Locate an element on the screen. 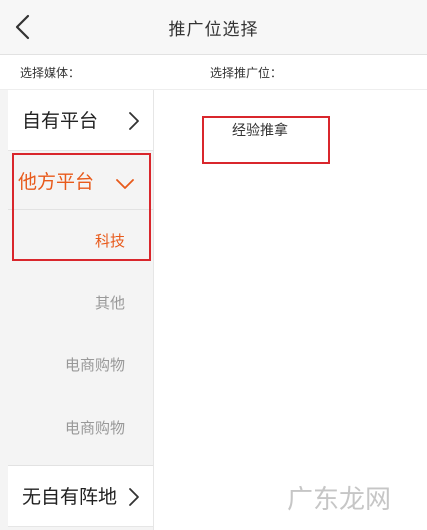 This screenshot has width=427, height=530. promo-position-label: 经验推拿 is located at coordinates (260, 131).